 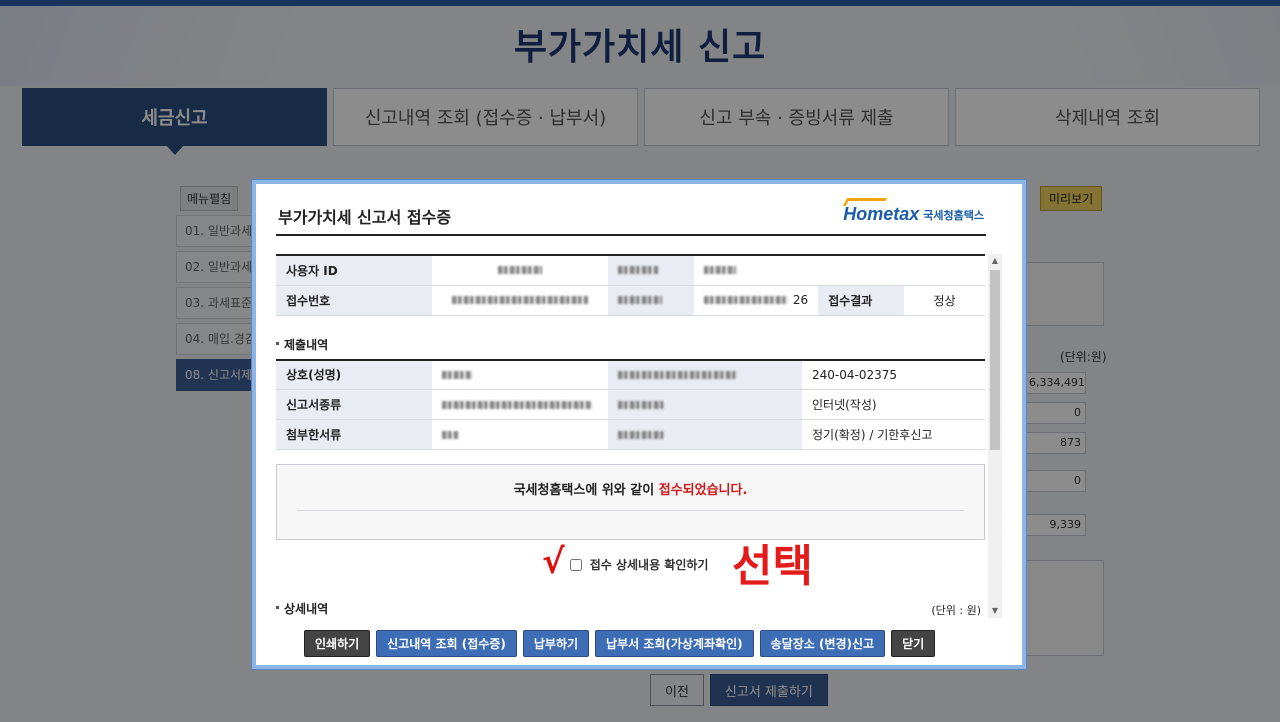 What do you see at coordinates (302, 608) in the screenshot?
I see `section-title-details: 상세내역` at bounding box center [302, 608].